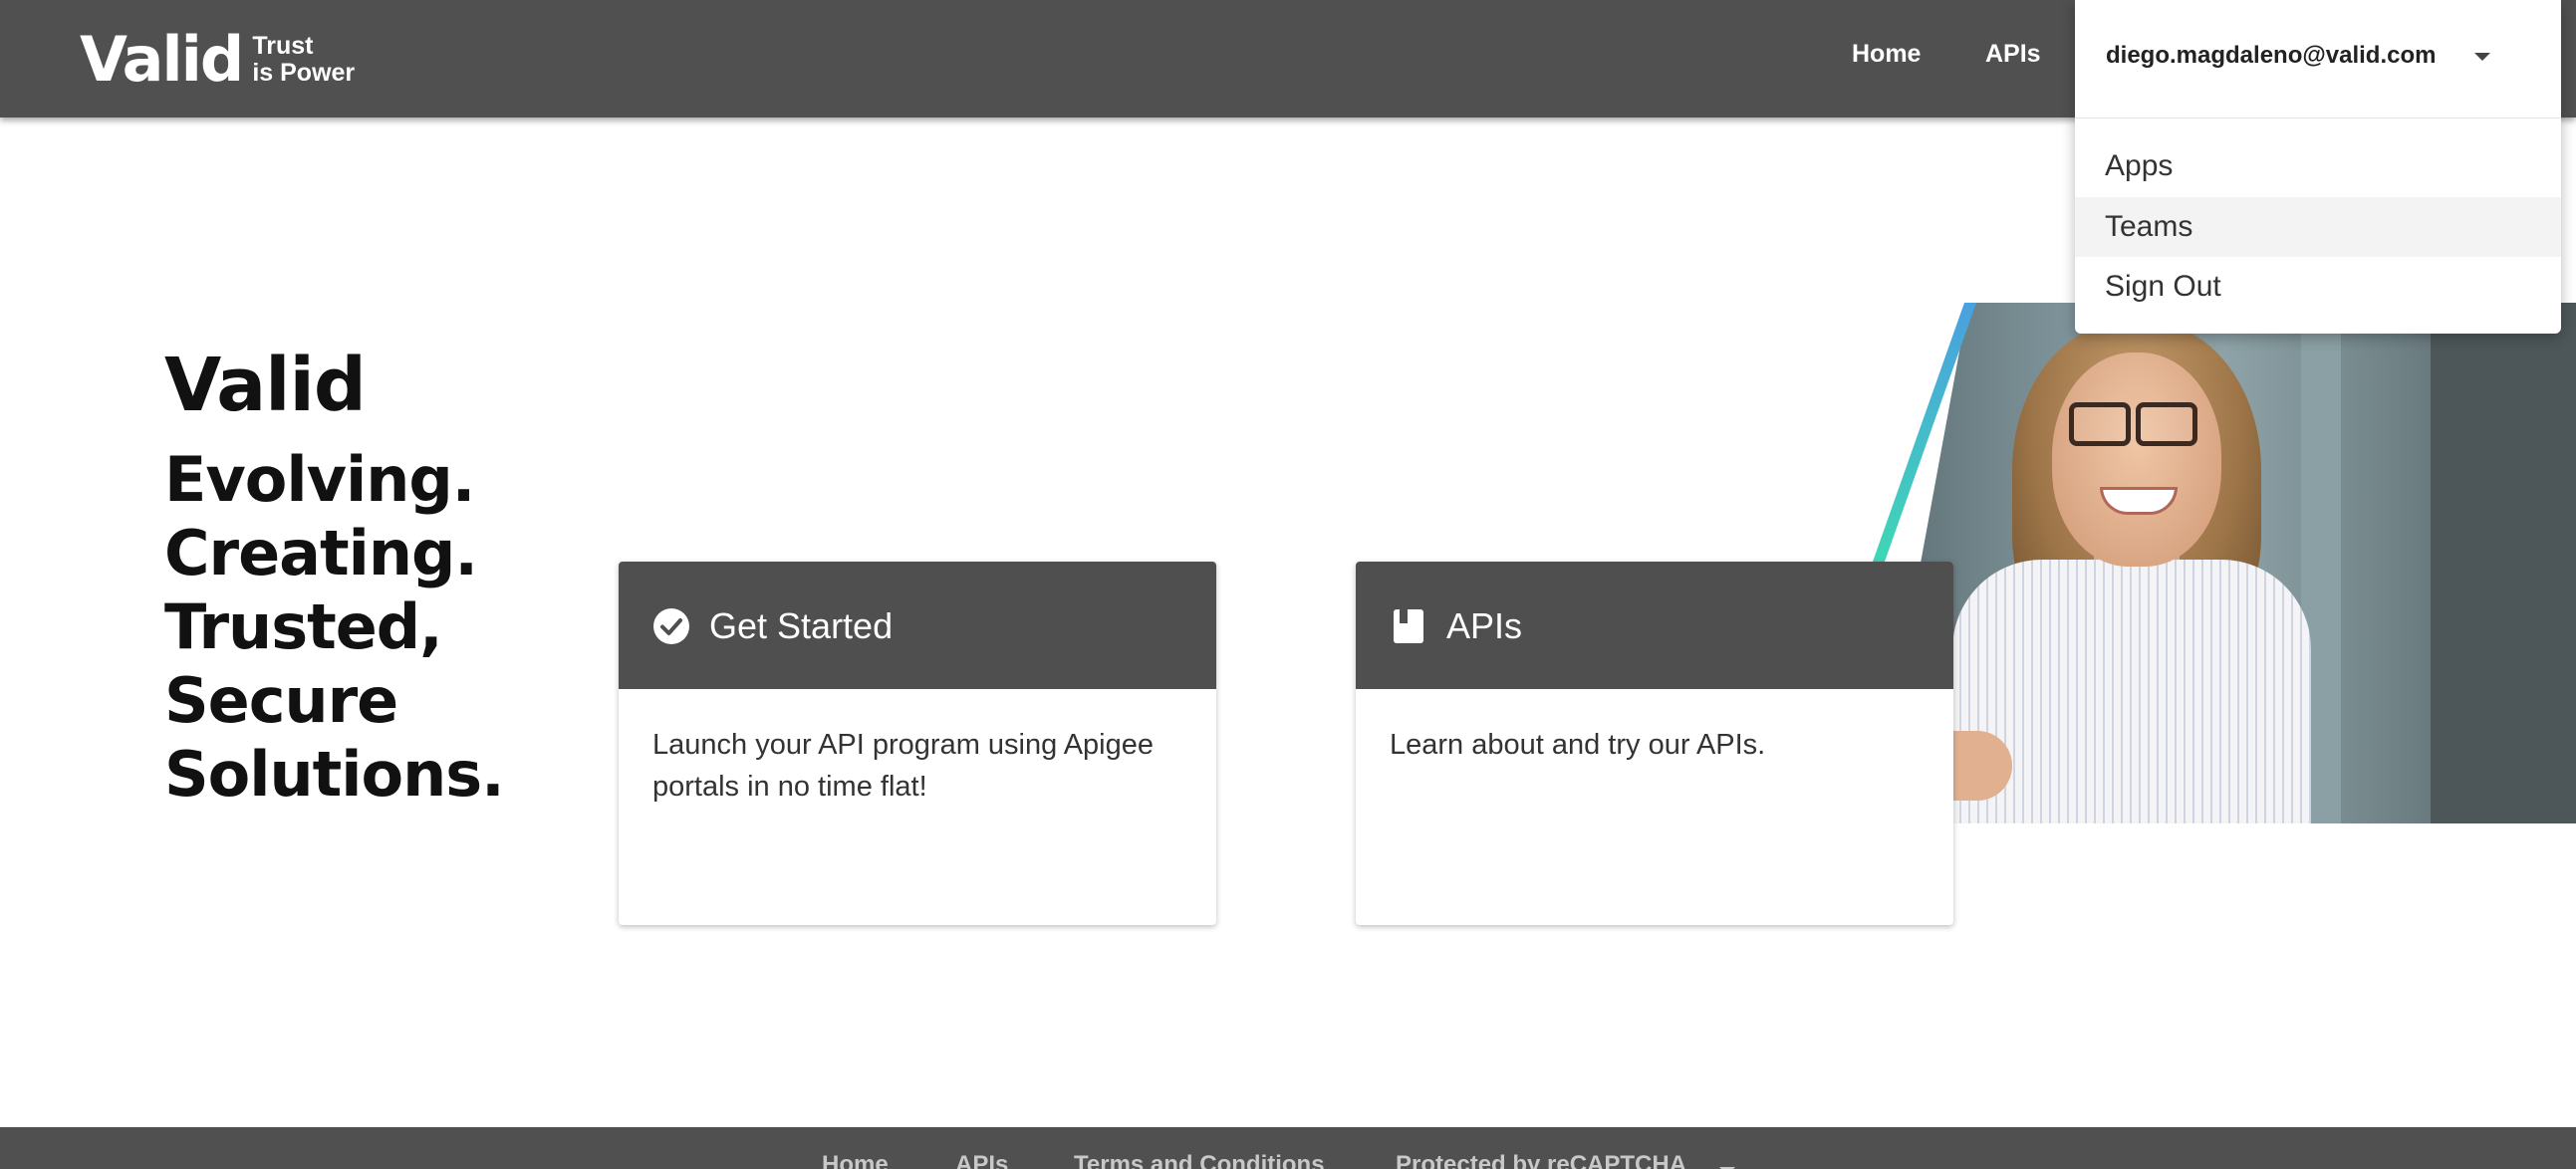 The height and width of the screenshot is (1169, 2576). I want to click on chevron-down-icon, so click(2482, 57).